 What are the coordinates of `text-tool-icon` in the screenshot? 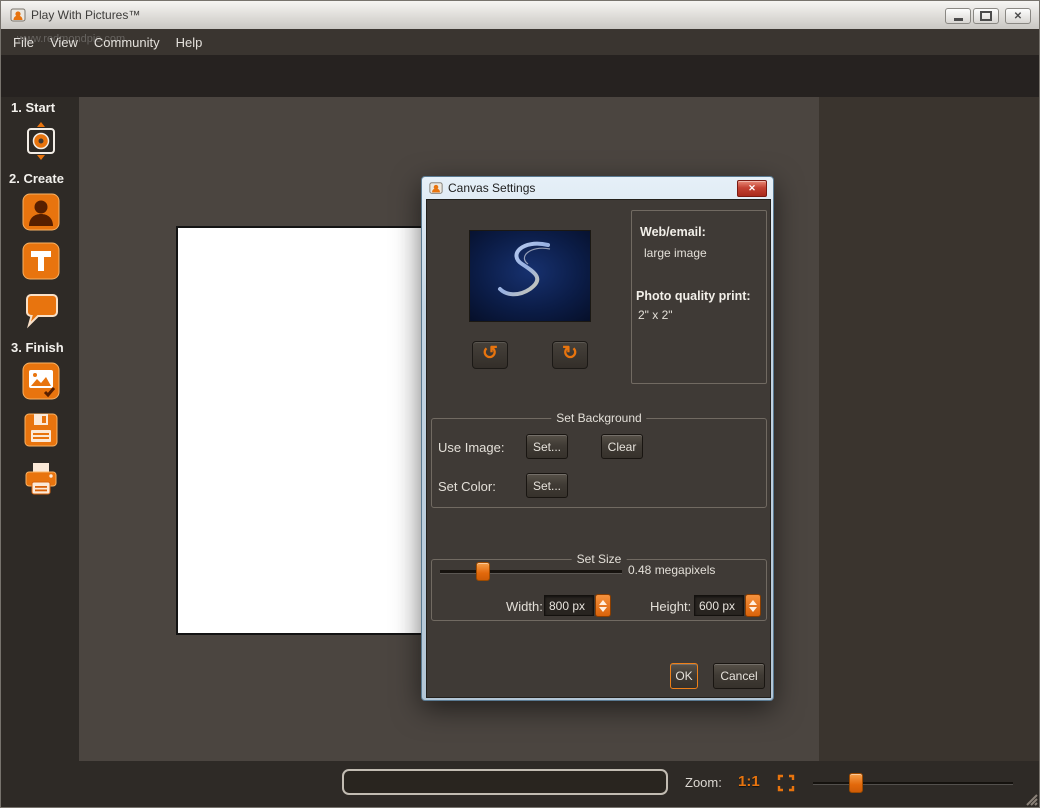 It's located at (41, 261).